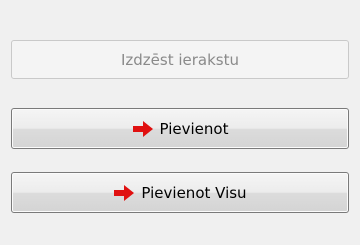 This screenshot has height=245, width=360. What do you see at coordinates (194, 192) in the screenshot?
I see `add-all-button-label: Pievienot Visu` at bounding box center [194, 192].